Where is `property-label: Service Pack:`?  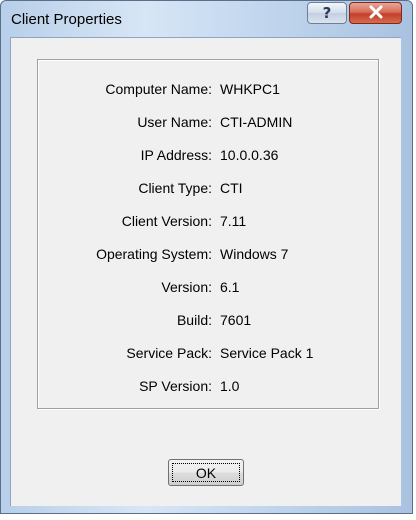
property-label: Service Pack: is located at coordinates (169, 353).